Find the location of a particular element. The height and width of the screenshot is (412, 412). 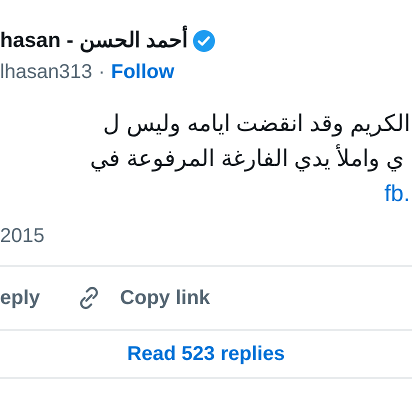

tweet-text: الكريم وقد انقضت ايامه وليس ل is located at coordinates (257, 124).